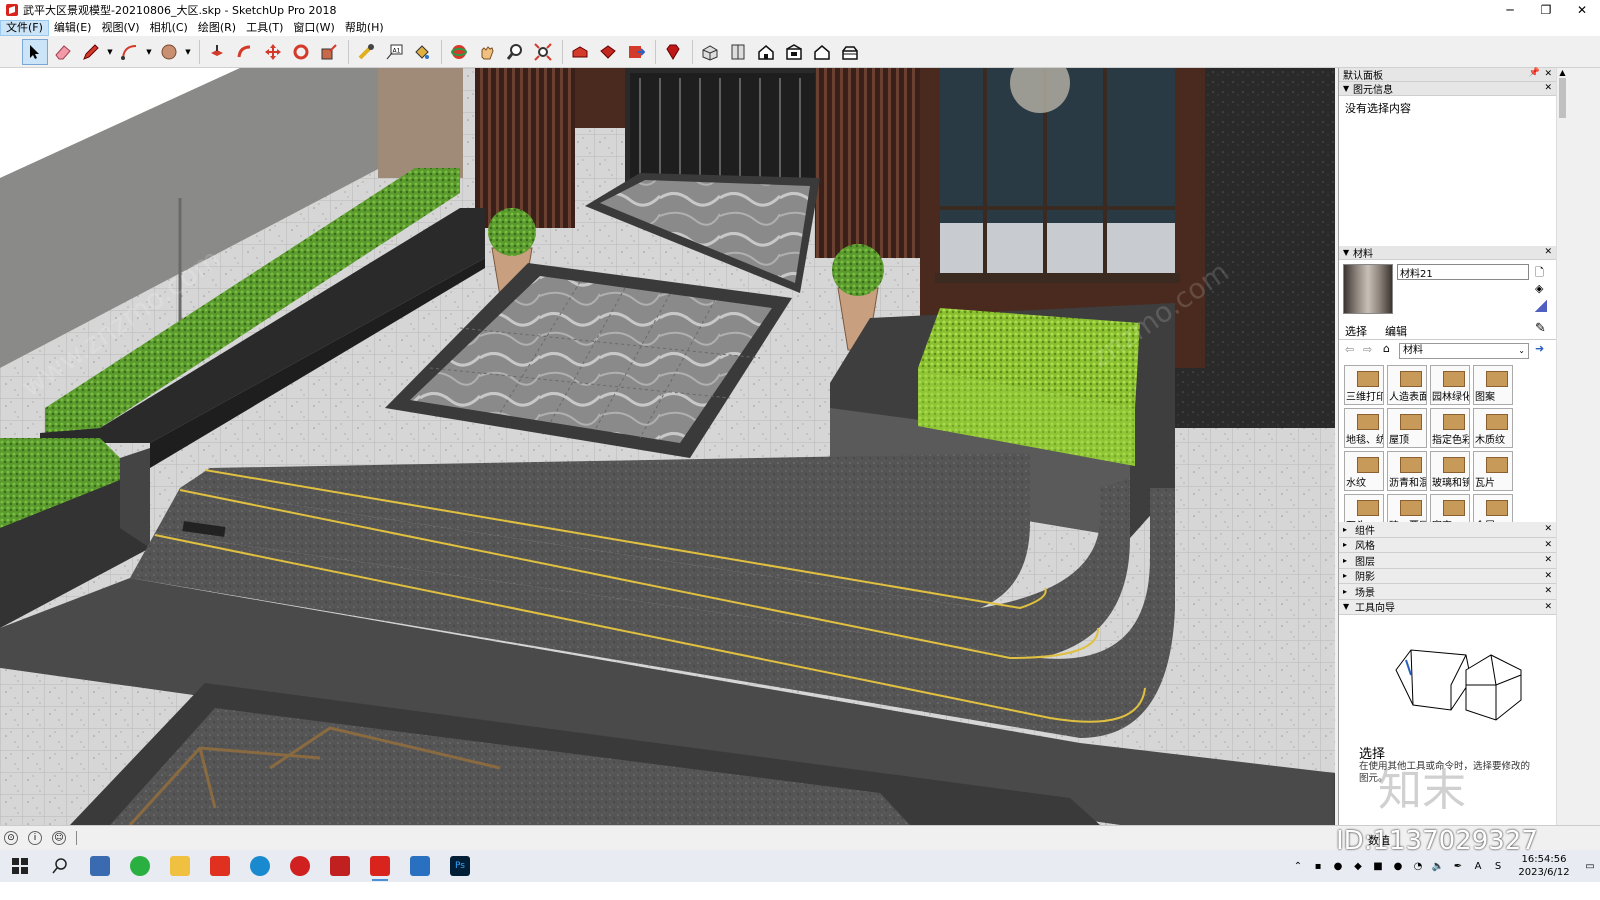 The width and height of the screenshot is (1600, 900). Describe the element at coordinates (738, 52) in the screenshot. I see `top-view-button` at that location.